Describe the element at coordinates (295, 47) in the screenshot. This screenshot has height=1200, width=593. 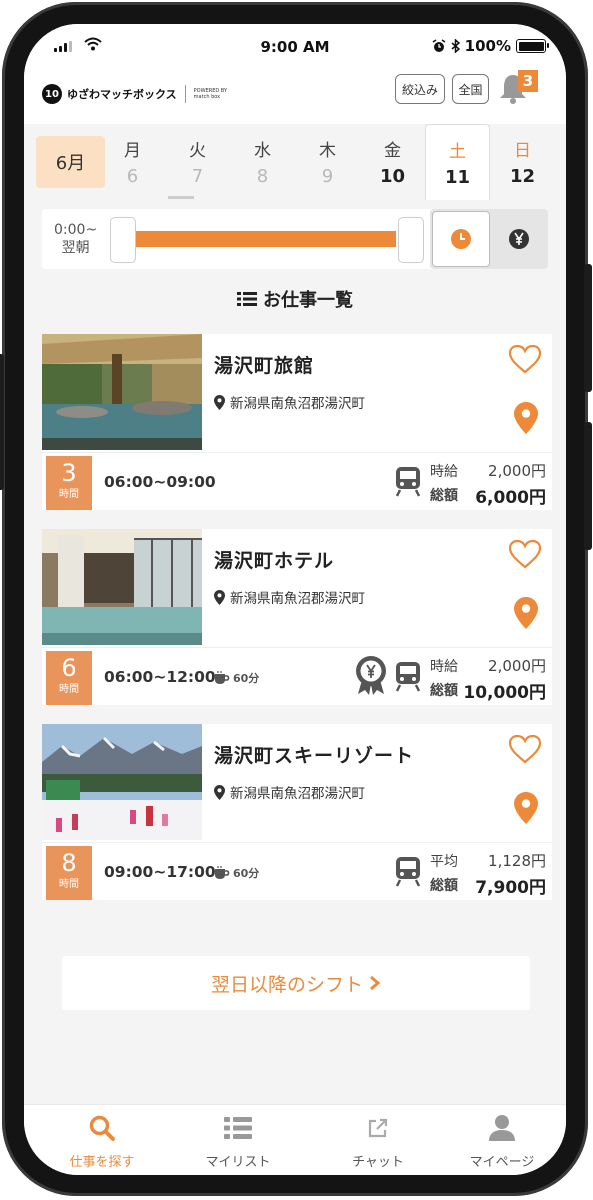
I see `status-bar: 9:00 AM 100%` at that location.